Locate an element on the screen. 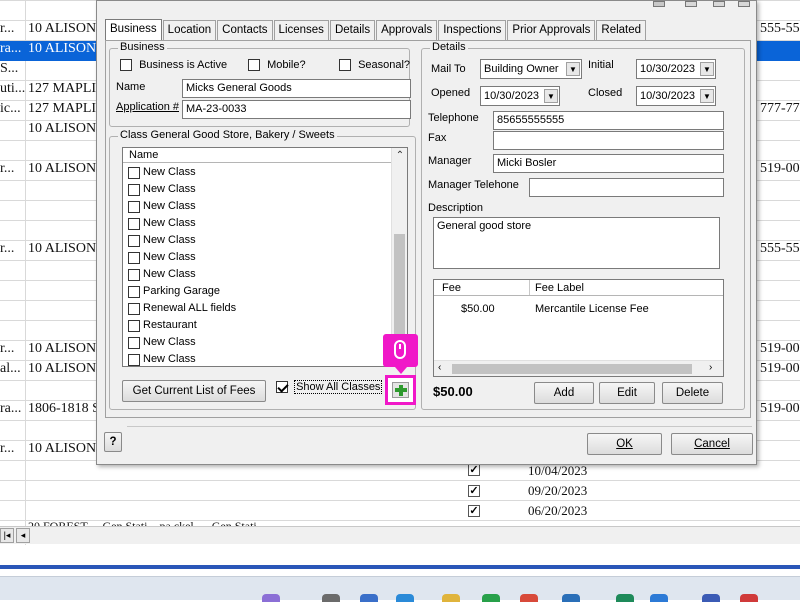 Image resolution: width=800 pixels, height=602 pixels. application-number-field: MA-23-0033 is located at coordinates (296, 109).